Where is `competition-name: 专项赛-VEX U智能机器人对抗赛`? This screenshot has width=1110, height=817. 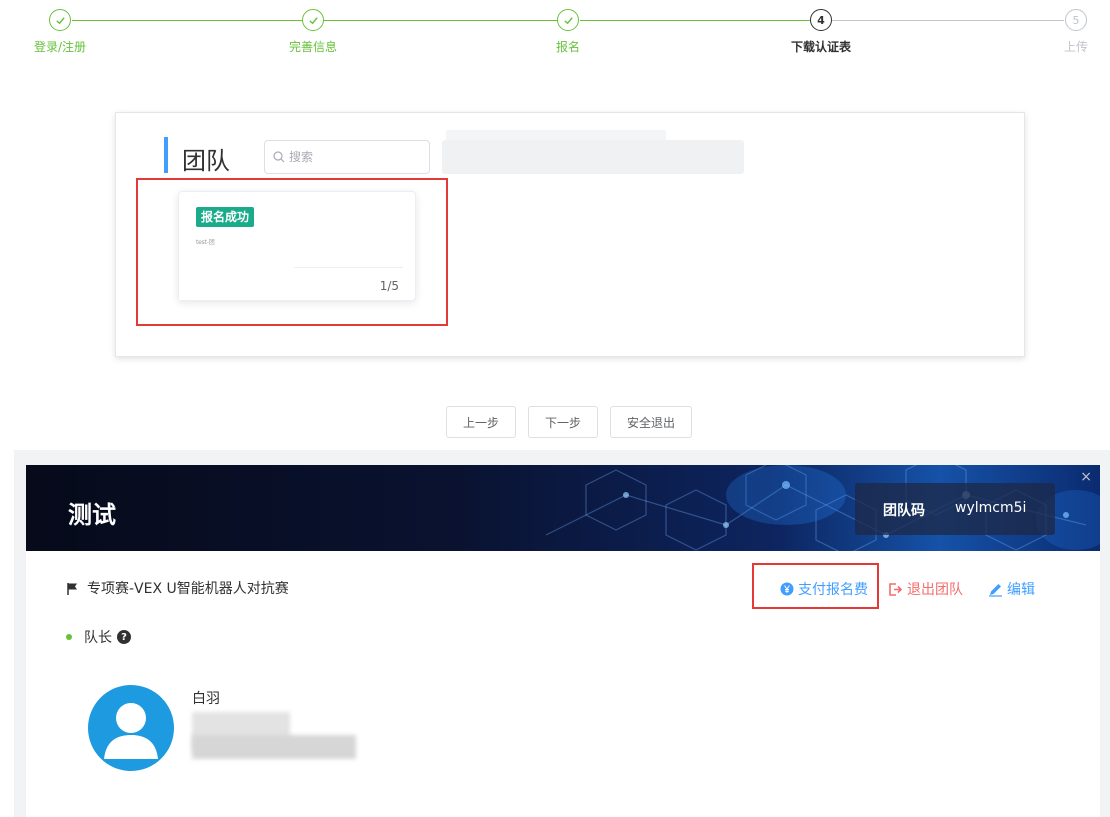
competition-name: 专项赛-VEX U智能机器人对抗赛 is located at coordinates (188, 589).